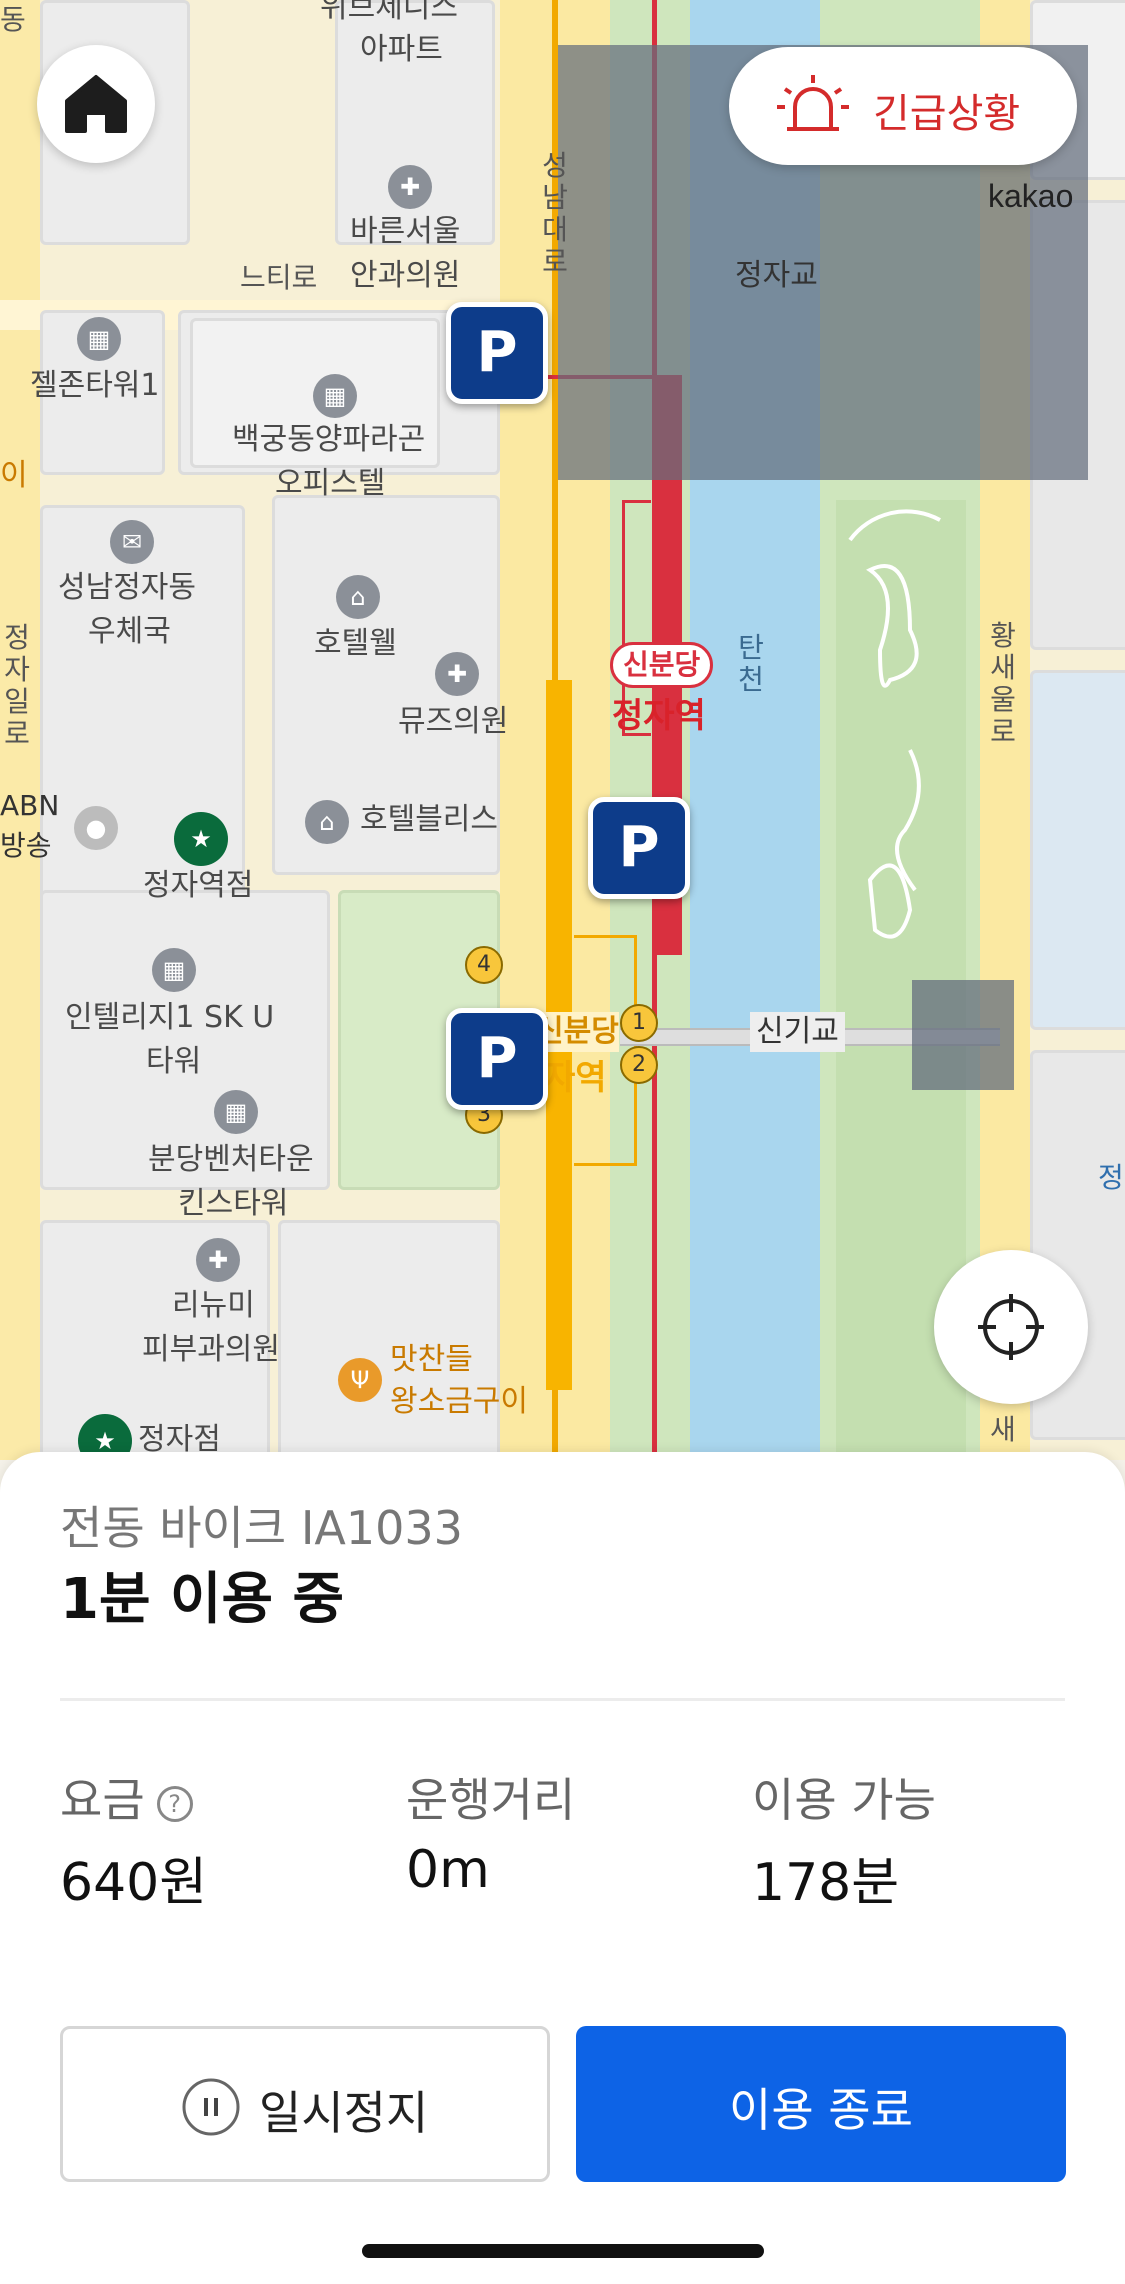  What do you see at coordinates (776, 275) in the screenshot?
I see `bridge-label: 정자교` at bounding box center [776, 275].